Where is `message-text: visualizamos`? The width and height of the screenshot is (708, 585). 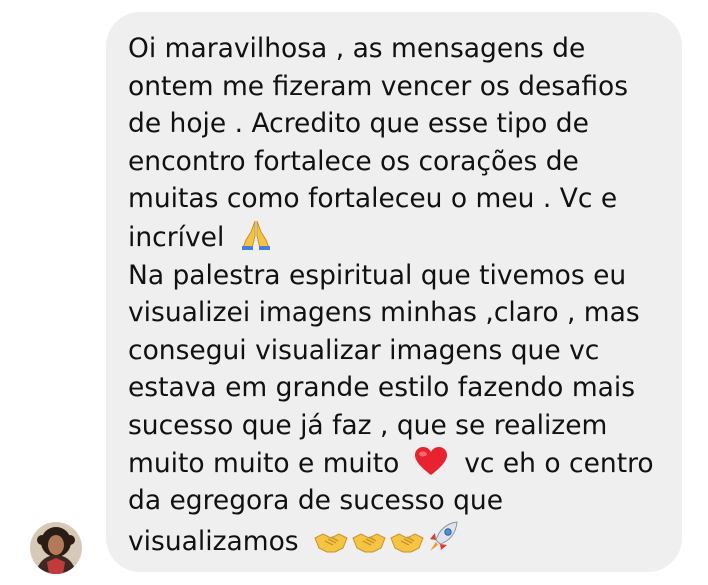 message-text: visualizamos is located at coordinates (213, 541).